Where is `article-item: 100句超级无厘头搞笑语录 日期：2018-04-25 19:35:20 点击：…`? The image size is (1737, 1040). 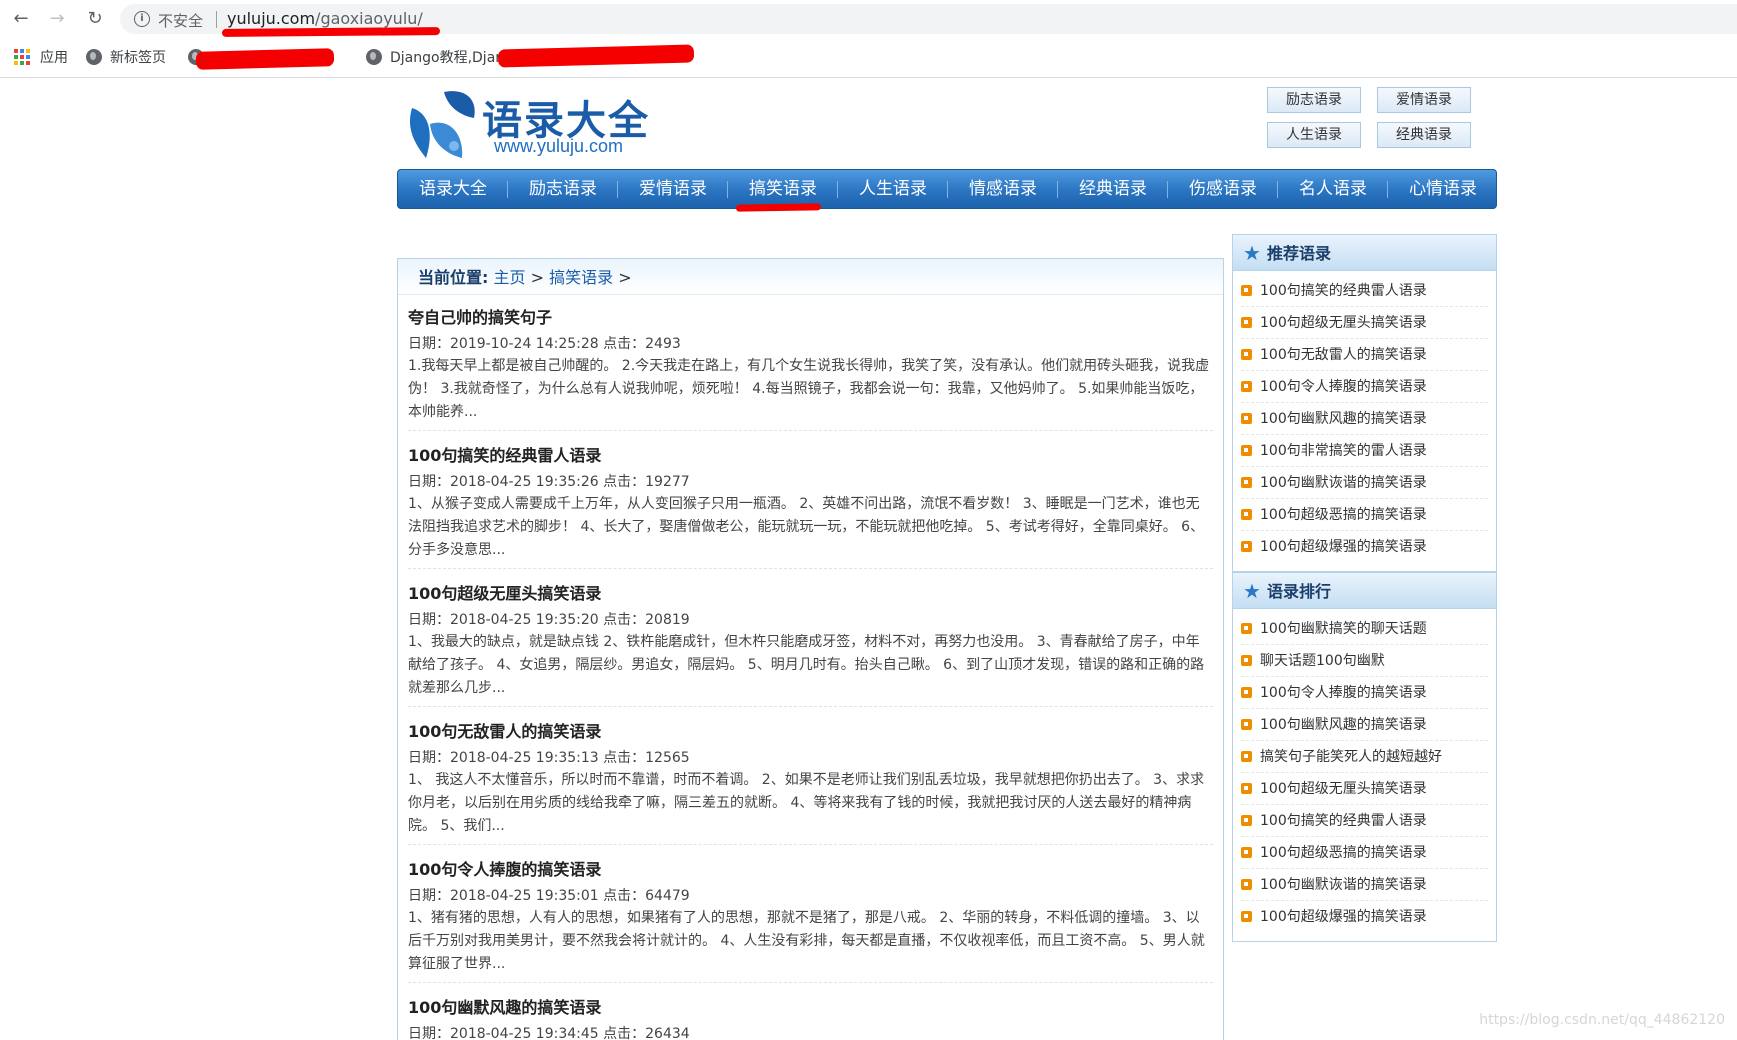
article-item: 100句超级无厘头搞笑语录 日期：2018-04-25 19:35:20 点击：… is located at coordinates (810, 645).